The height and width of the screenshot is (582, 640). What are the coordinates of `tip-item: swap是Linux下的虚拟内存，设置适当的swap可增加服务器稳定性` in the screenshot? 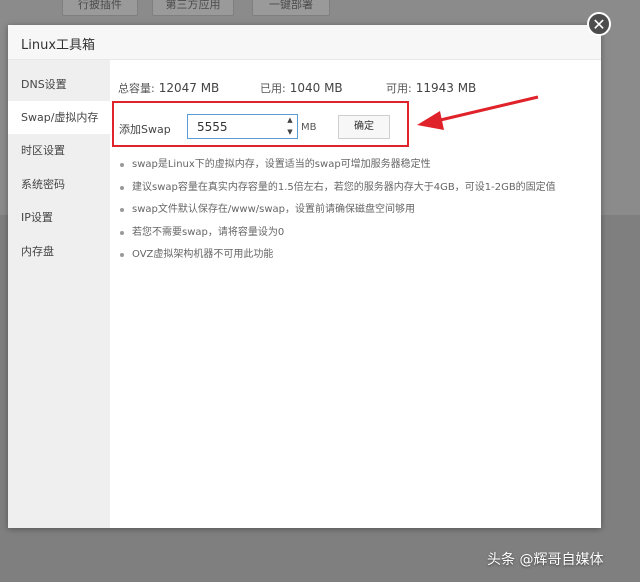 It's located at (353, 169).